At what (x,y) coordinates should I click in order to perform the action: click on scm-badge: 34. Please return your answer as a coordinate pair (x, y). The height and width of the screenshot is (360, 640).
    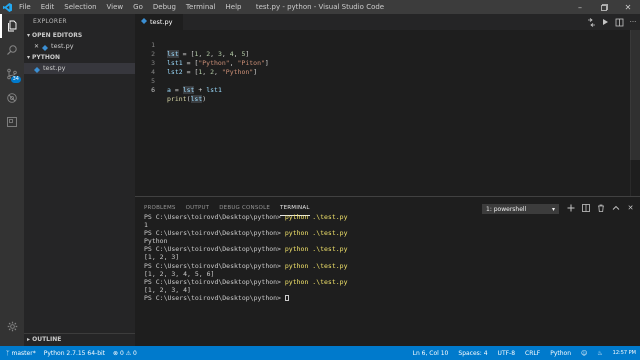
    Looking at the image, I should click on (15, 79).